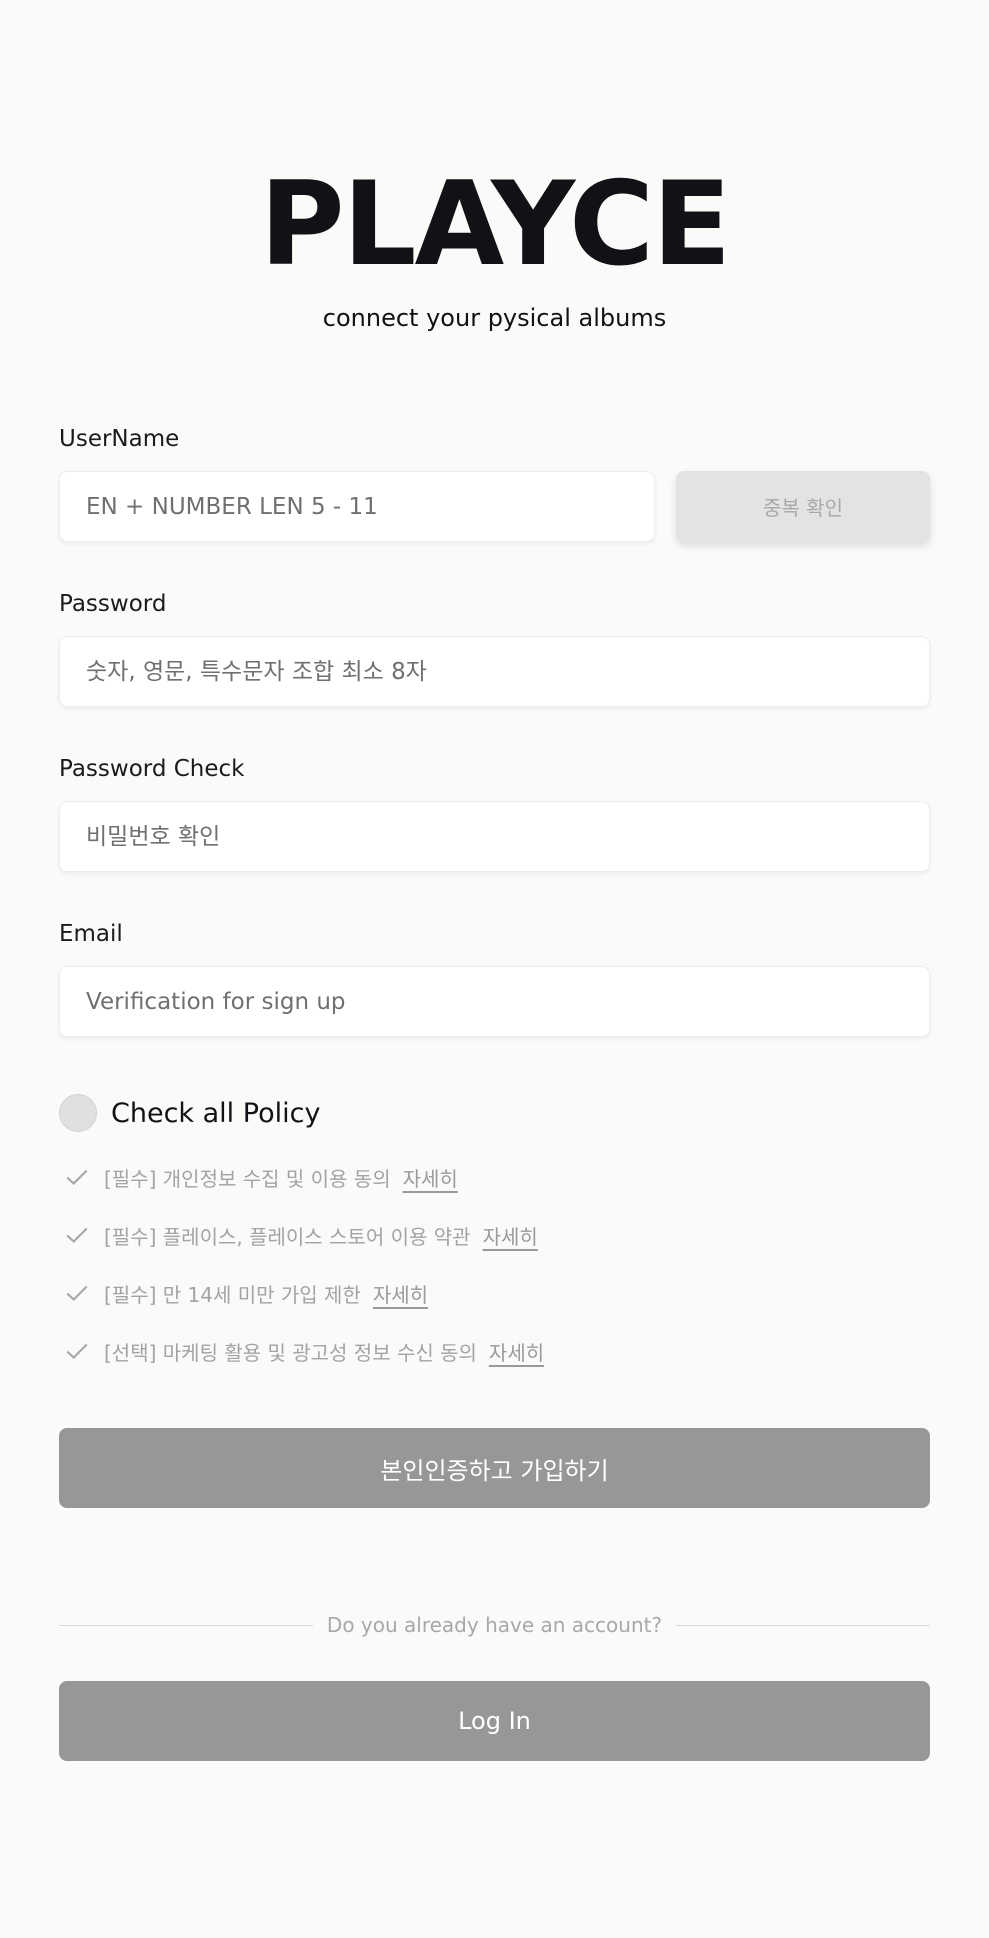  Describe the element at coordinates (357, 506) in the screenshot. I see `username-input` at that location.